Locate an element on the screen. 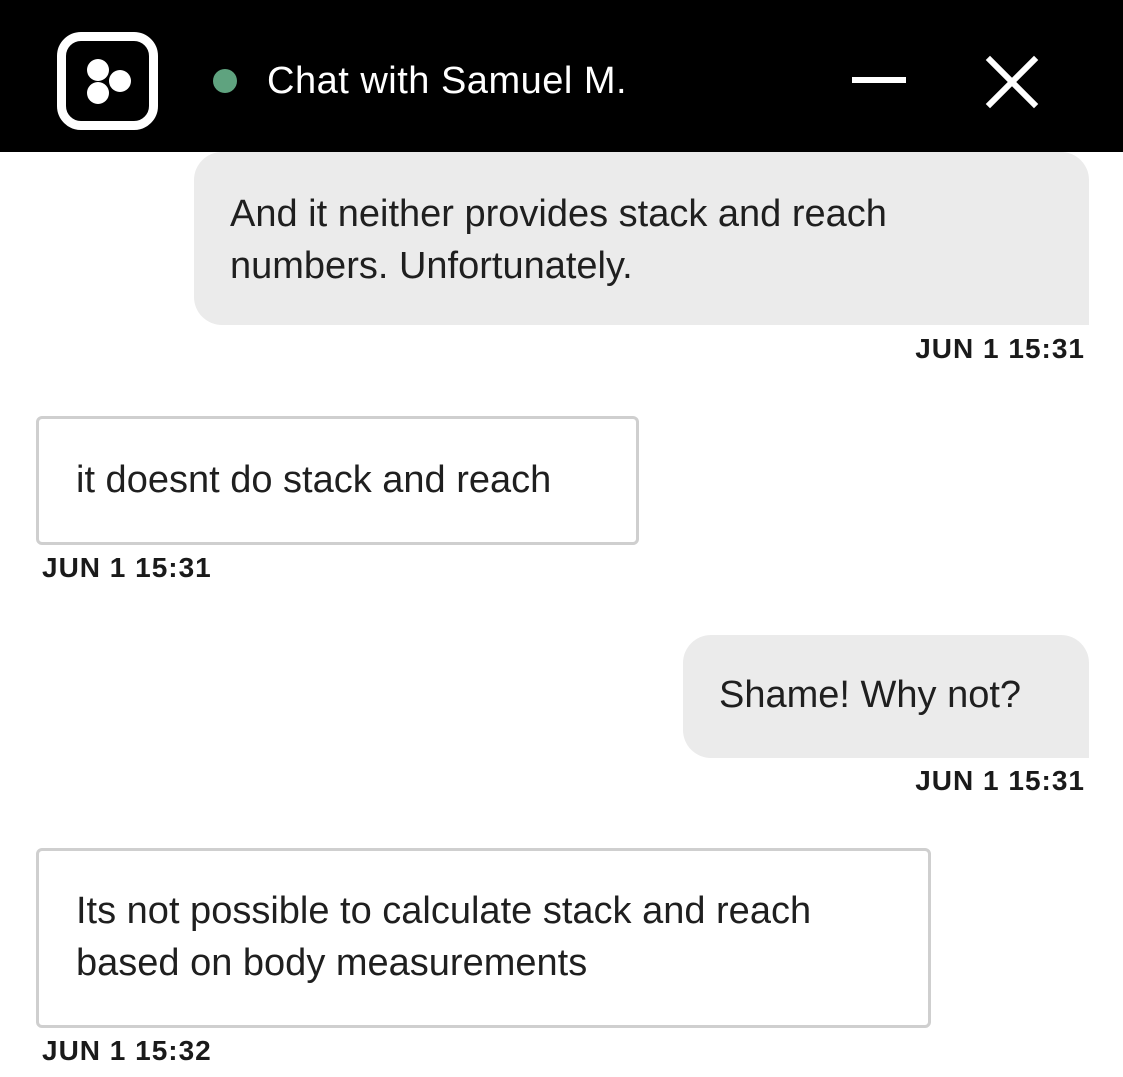  online-status-indicator is located at coordinates (225, 81).